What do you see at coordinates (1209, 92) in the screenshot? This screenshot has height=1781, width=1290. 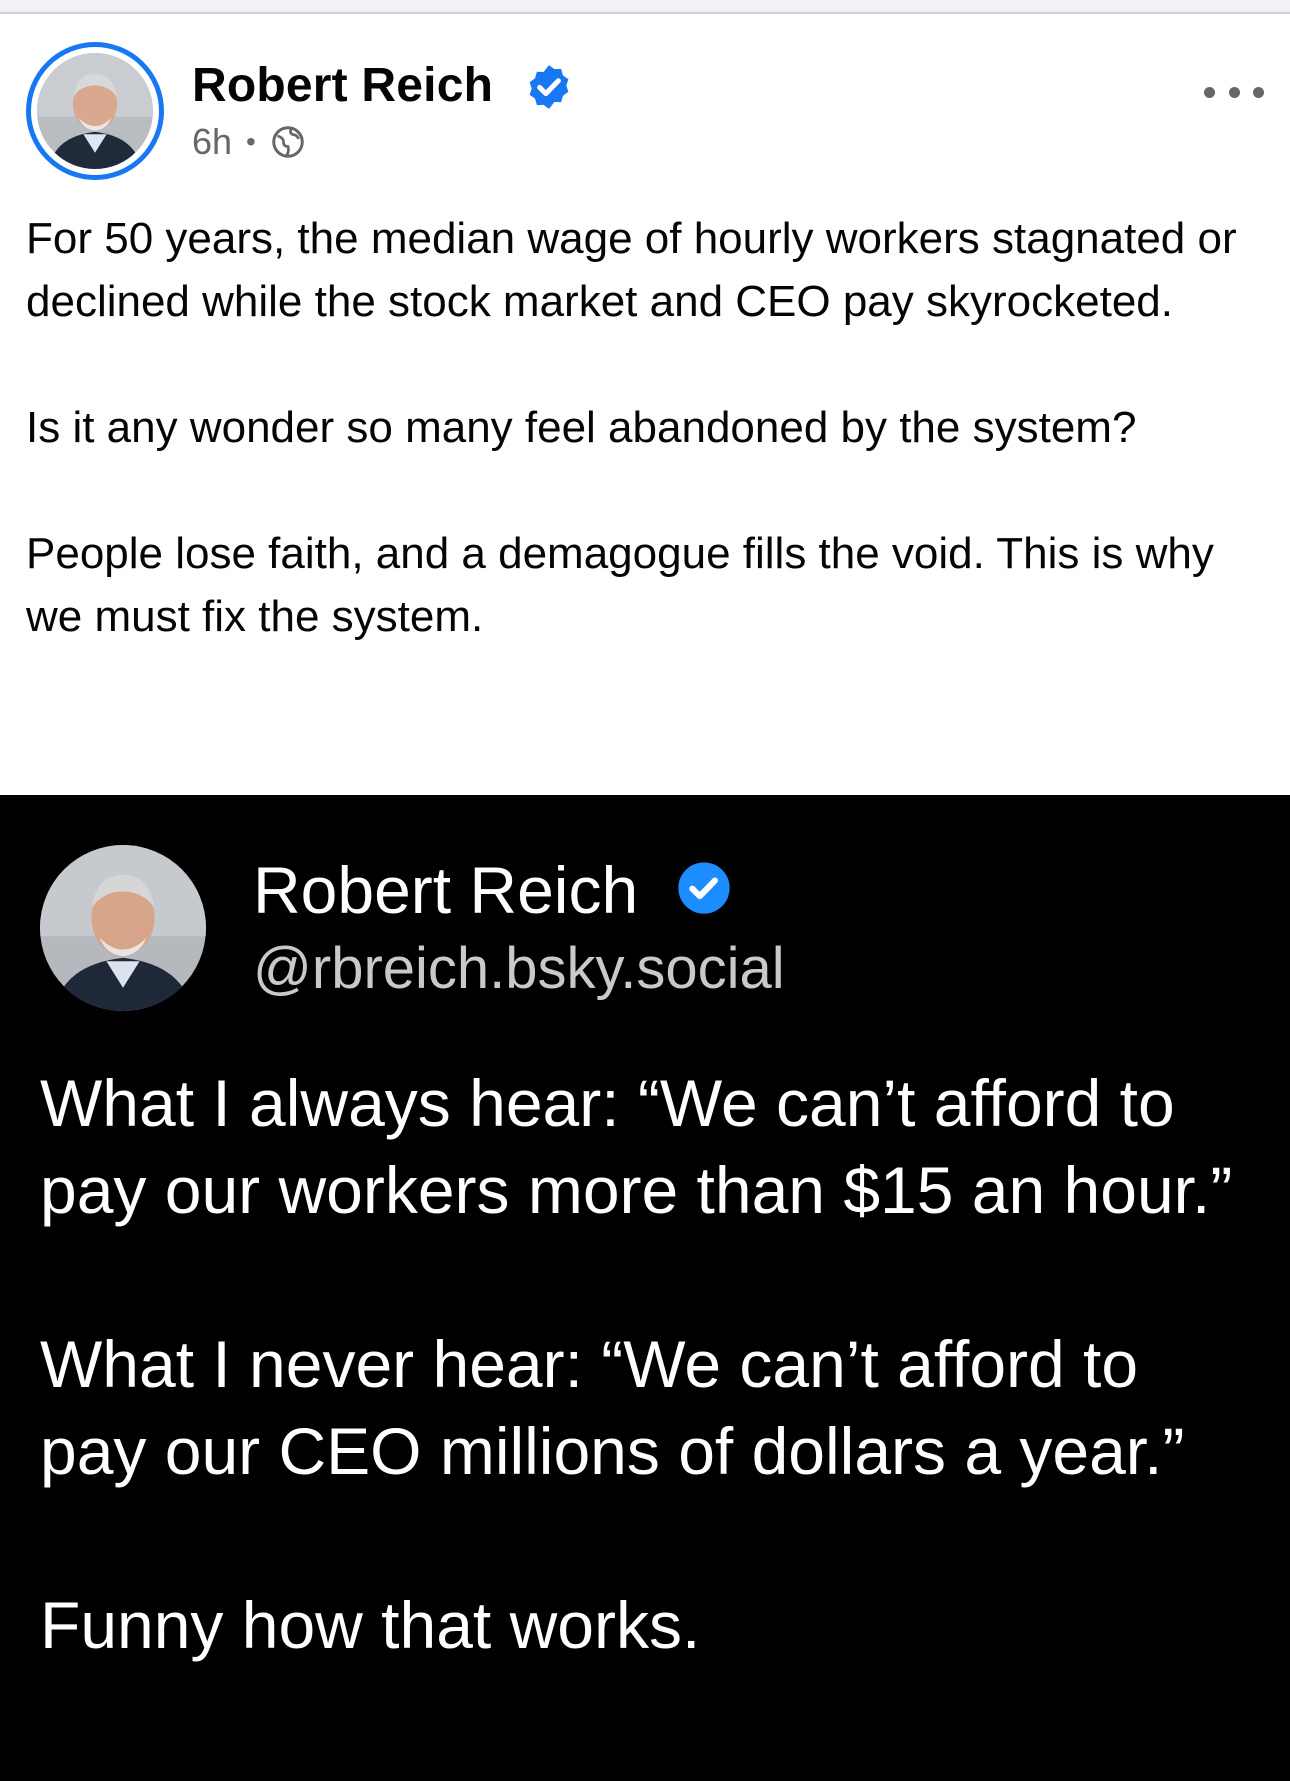 I see `more-options-icon` at bounding box center [1209, 92].